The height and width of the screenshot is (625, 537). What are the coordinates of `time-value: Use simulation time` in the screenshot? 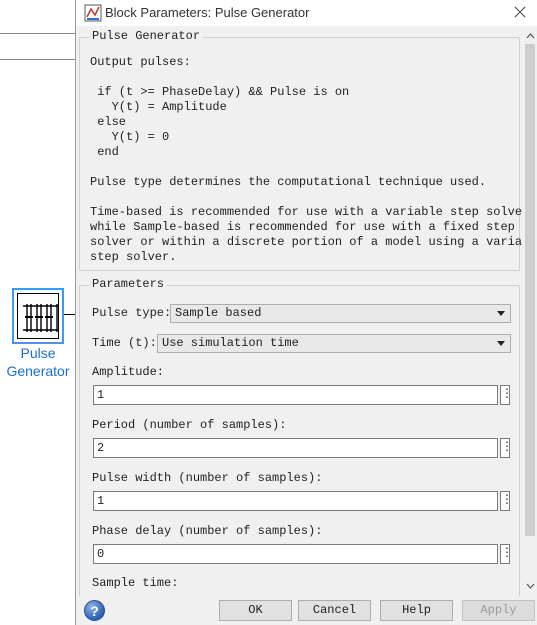 It's located at (230, 343).